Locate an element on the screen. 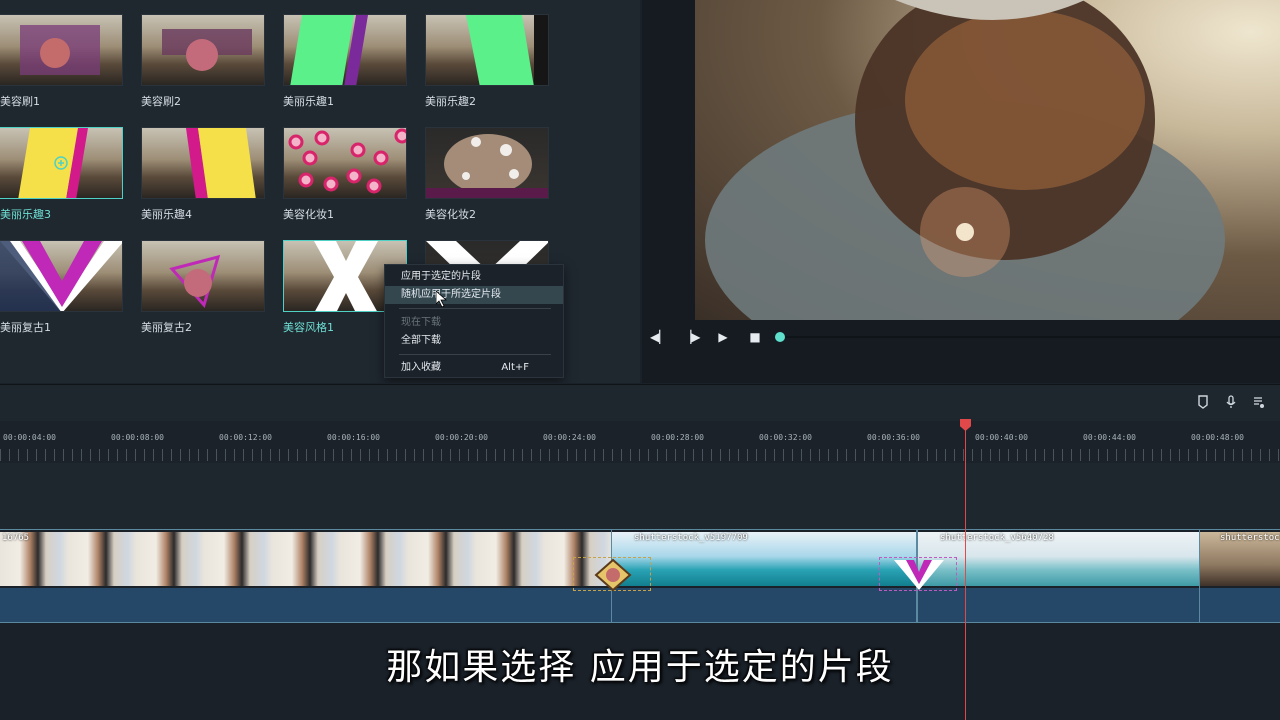 The height and width of the screenshot is (720, 1280). clip-name: shutterstock_v5640728 is located at coordinates (997, 538).